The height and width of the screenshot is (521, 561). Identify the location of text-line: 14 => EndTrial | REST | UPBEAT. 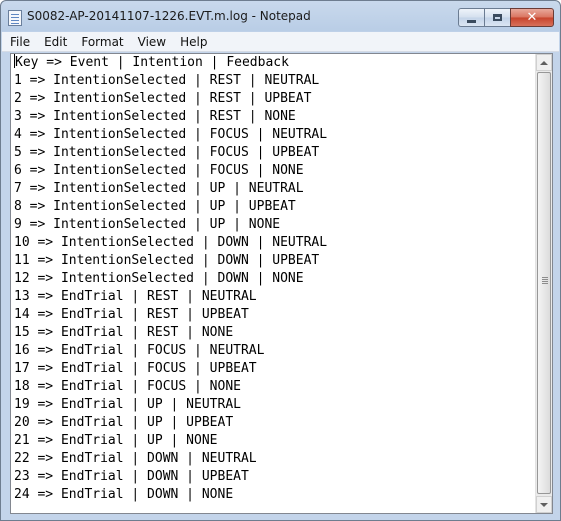
(131, 314).